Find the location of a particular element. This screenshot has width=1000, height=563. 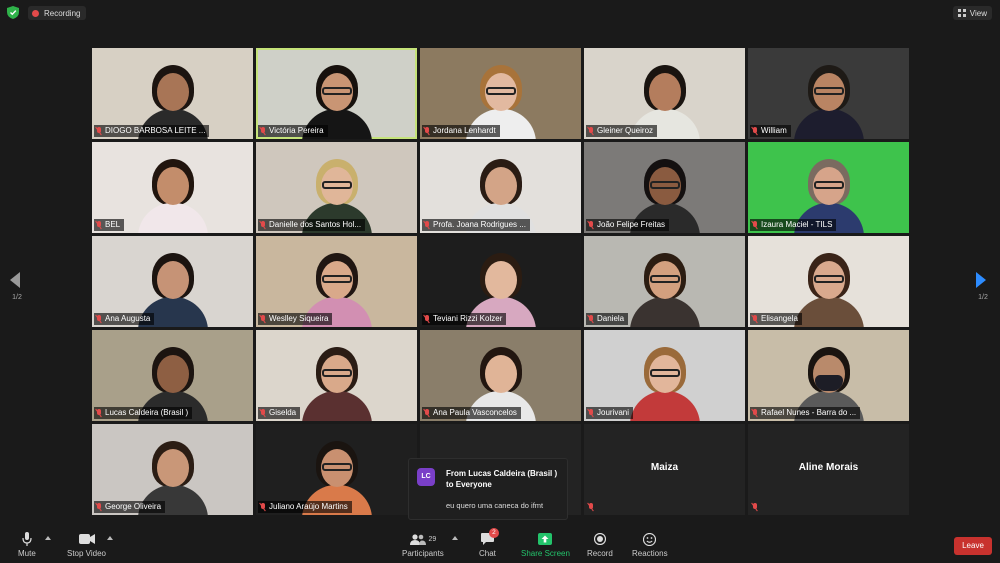

participants-label: Participants is located at coordinates (423, 553).